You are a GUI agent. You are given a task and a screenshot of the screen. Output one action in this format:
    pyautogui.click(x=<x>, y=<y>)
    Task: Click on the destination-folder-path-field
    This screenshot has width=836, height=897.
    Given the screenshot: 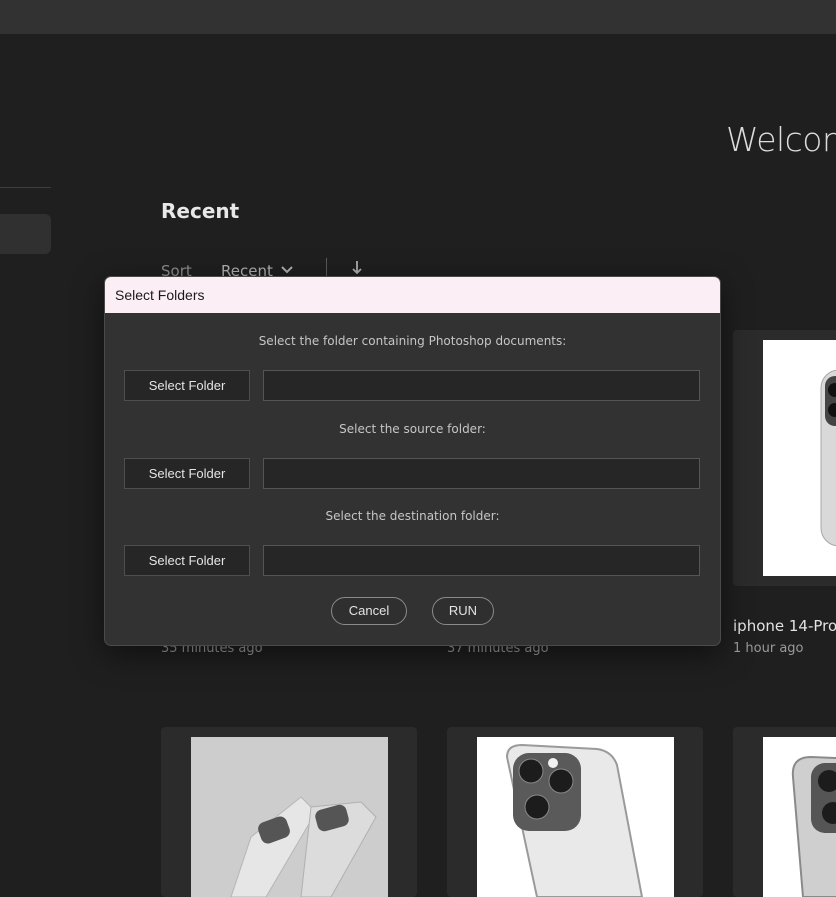 What is the action you would take?
    pyautogui.click(x=481, y=560)
    